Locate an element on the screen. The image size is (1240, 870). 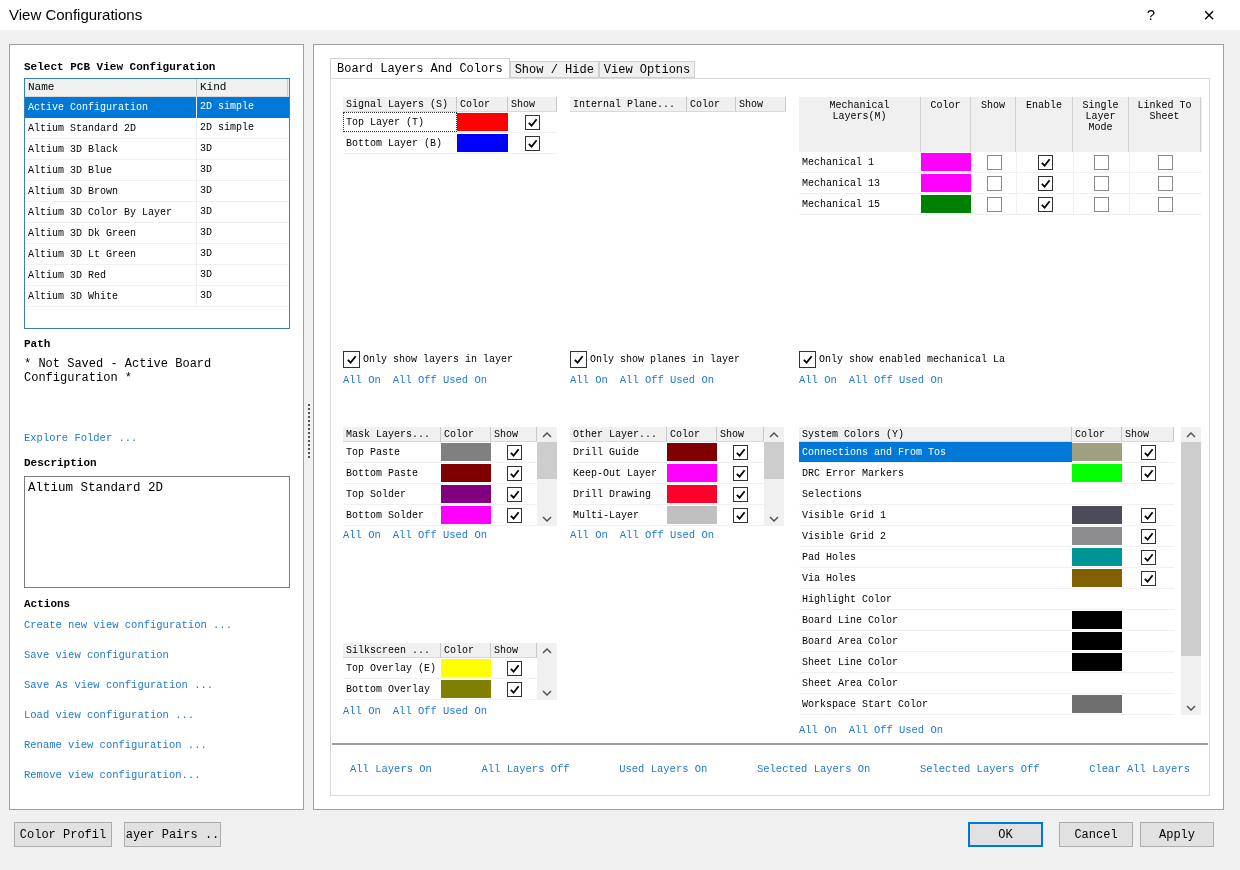
layer-name: Bottom Solder is located at coordinates (392, 515).